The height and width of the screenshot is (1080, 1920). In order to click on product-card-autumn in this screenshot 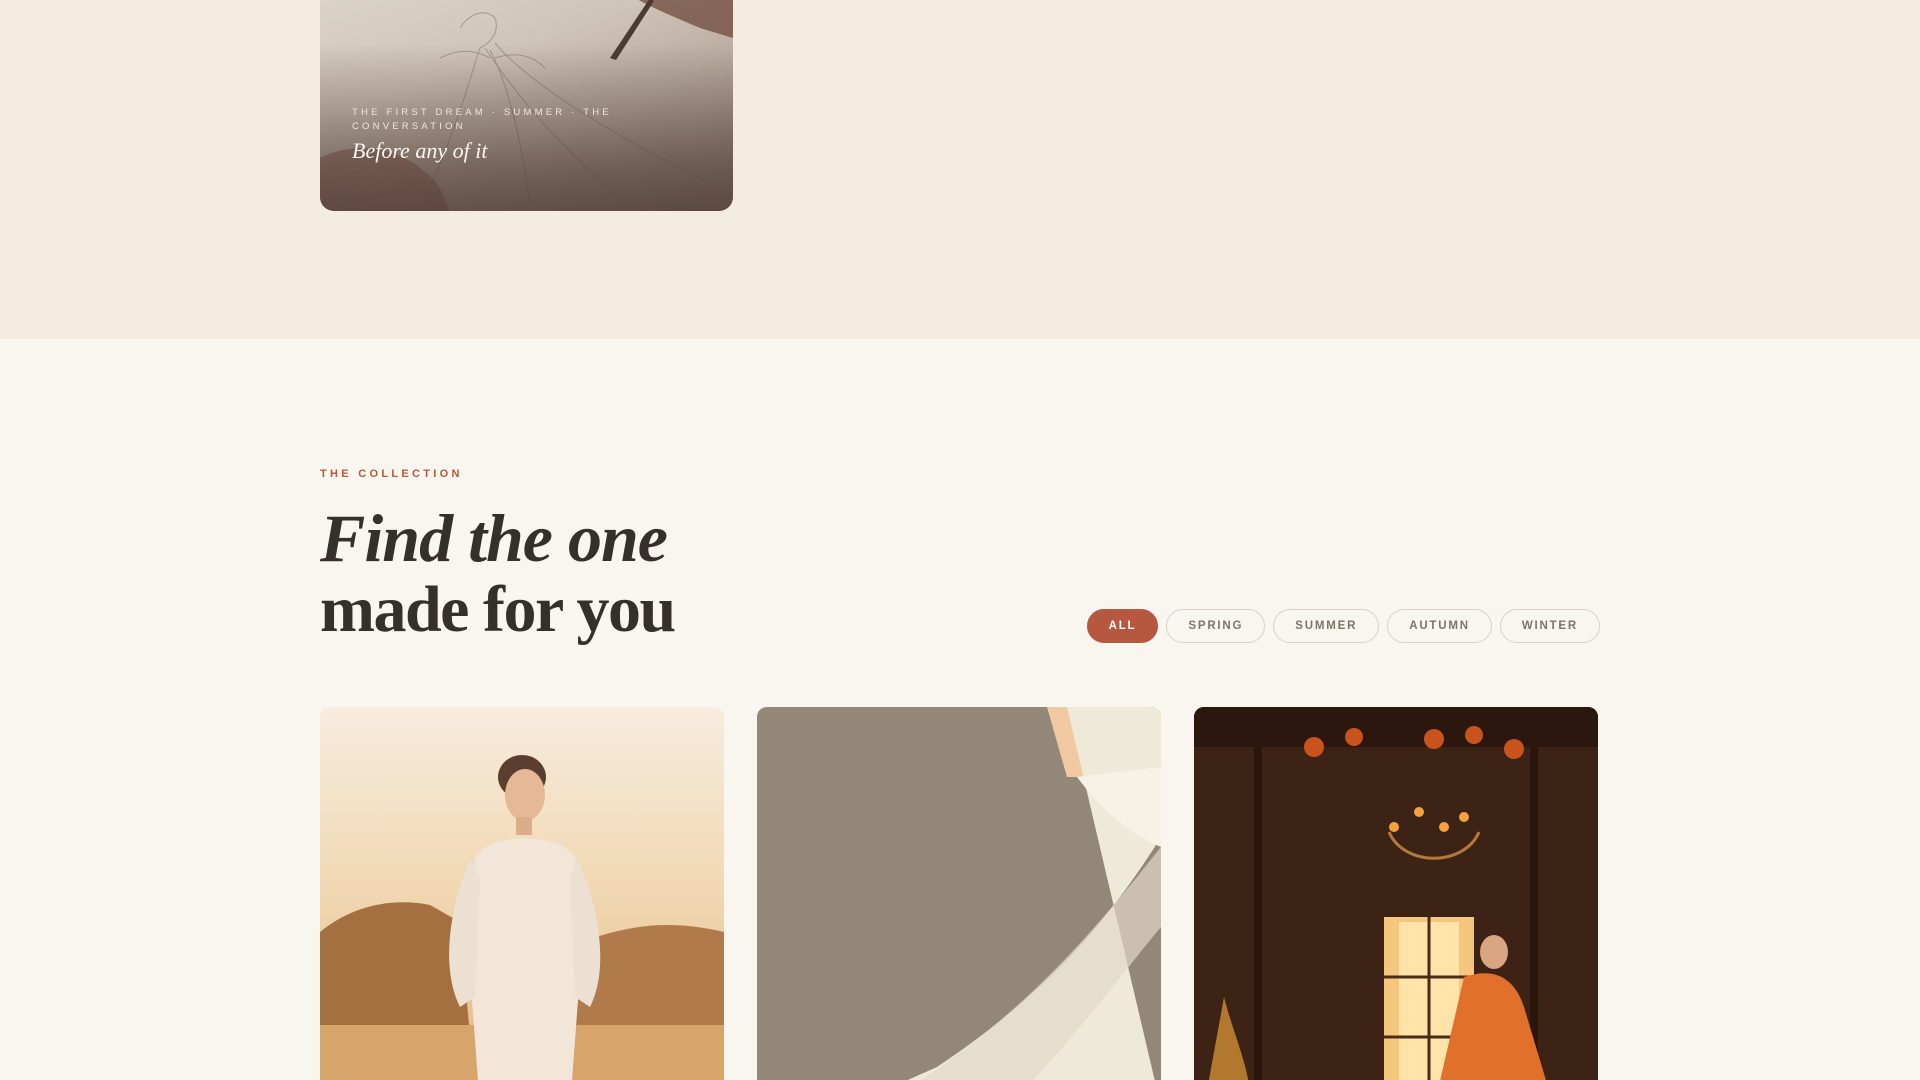, I will do `click(1396, 893)`.